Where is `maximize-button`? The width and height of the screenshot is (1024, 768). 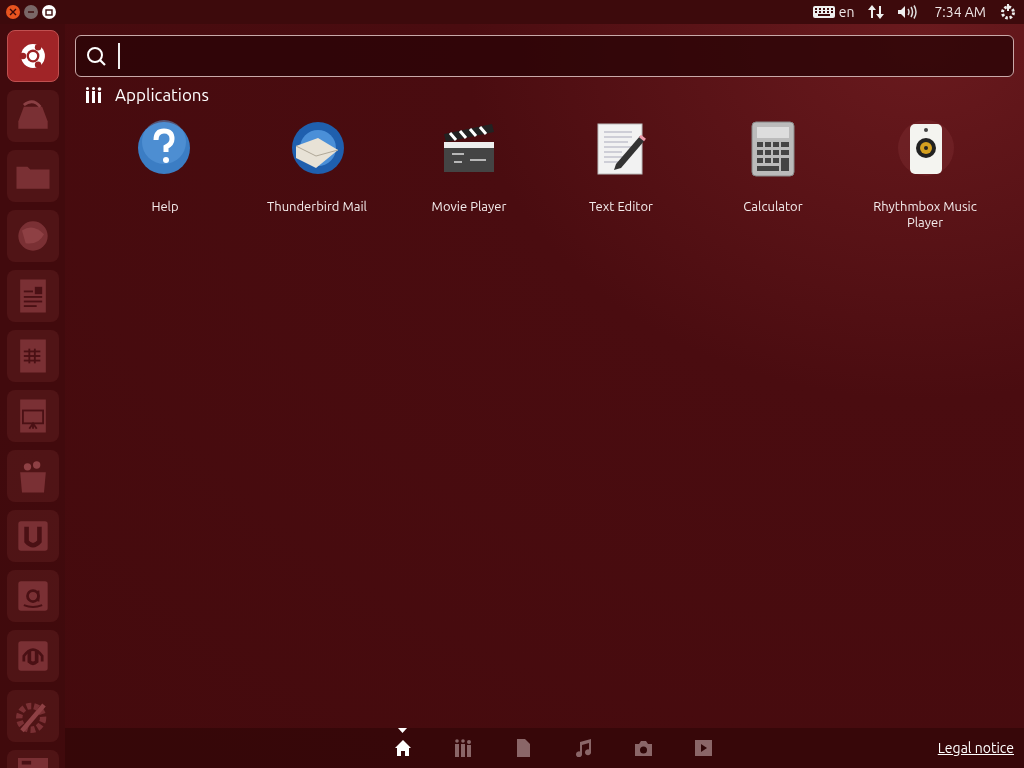
maximize-button is located at coordinates (49, 12).